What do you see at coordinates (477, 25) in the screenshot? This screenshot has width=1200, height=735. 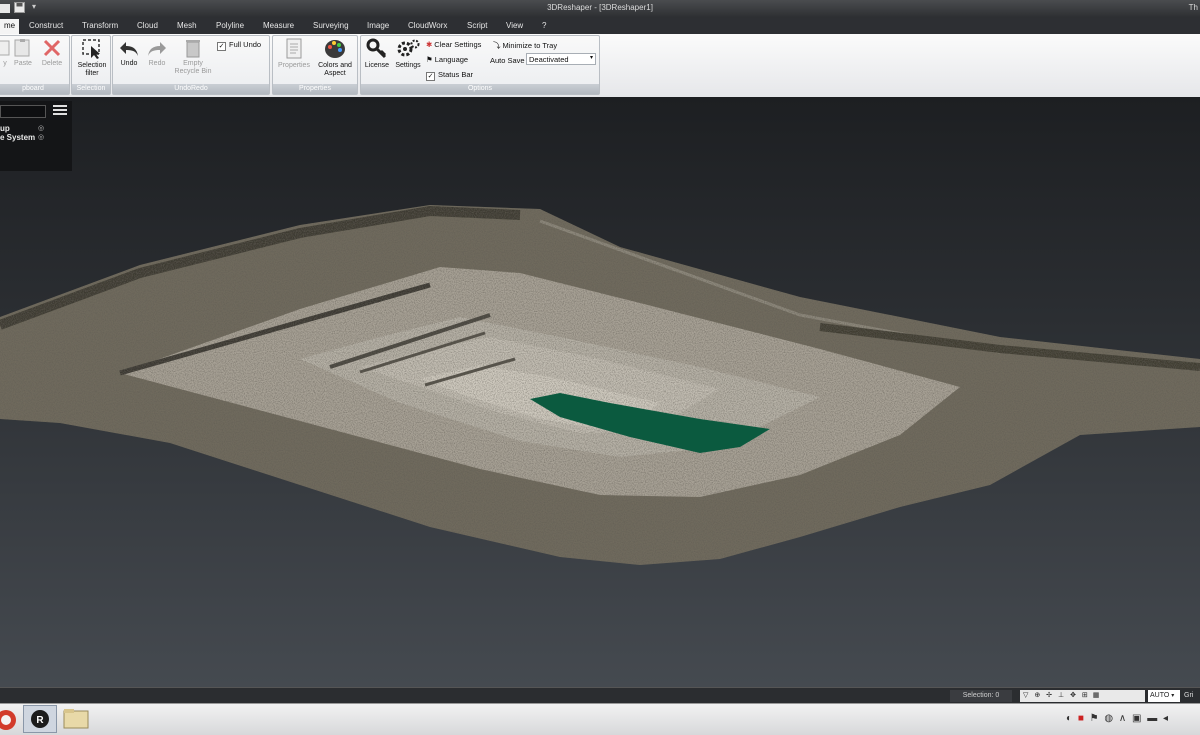 I see `tab-script: Script` at bounding box center [477, 25].